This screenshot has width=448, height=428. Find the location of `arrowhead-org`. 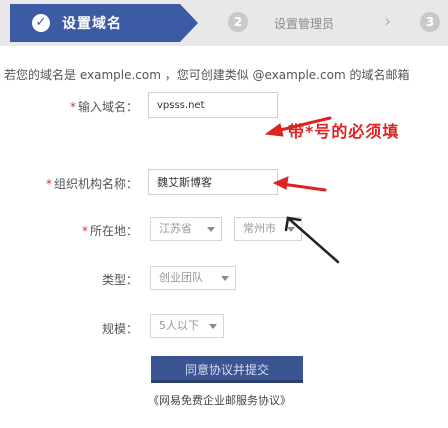

arrowhead-org is located at coordinates (280, 183).